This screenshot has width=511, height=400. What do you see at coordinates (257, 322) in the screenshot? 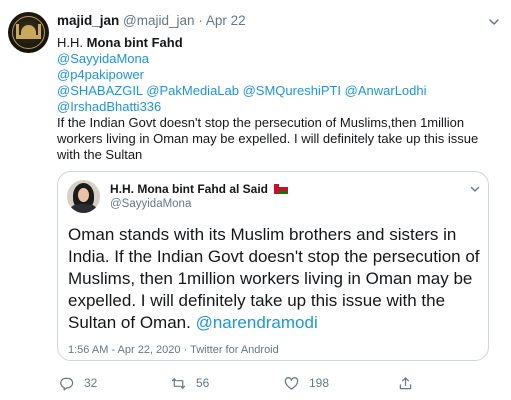
I see `mention-link: @narendramodi` at bounding box center [257, 322].